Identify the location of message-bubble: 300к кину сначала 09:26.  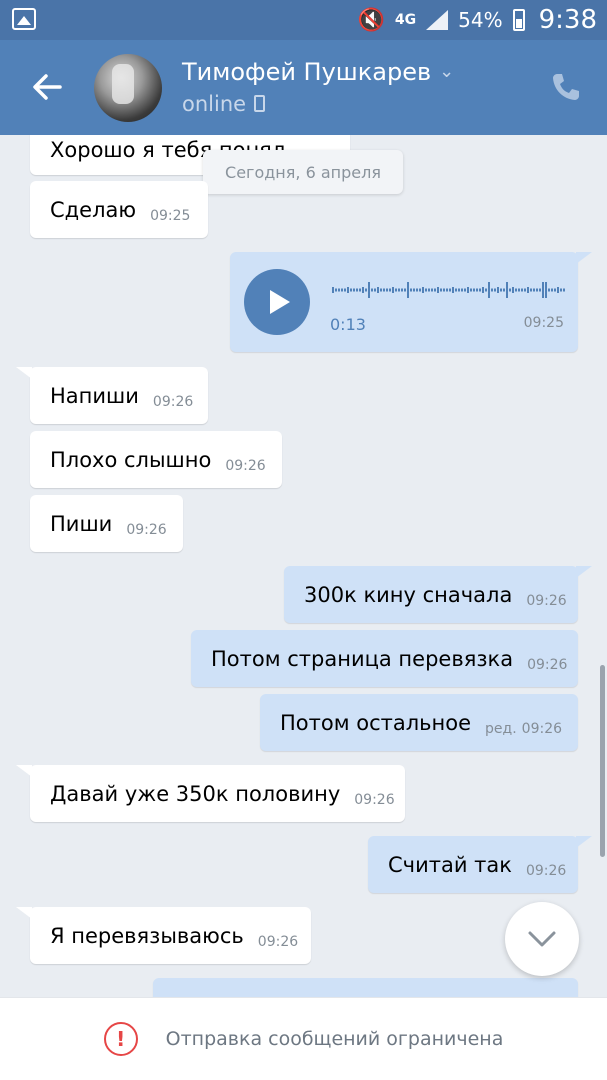
(438, 594).